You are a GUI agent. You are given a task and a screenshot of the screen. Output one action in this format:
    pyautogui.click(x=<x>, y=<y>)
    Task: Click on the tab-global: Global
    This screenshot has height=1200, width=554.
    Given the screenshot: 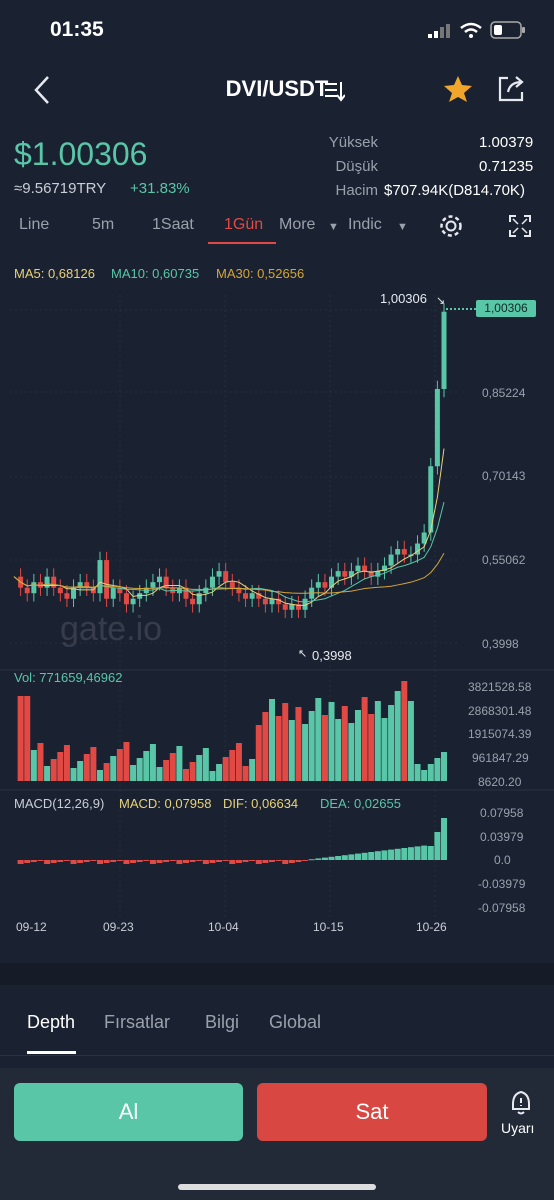 What is the action you would take?
    pyautogui.click(x=295, y=1022)
    